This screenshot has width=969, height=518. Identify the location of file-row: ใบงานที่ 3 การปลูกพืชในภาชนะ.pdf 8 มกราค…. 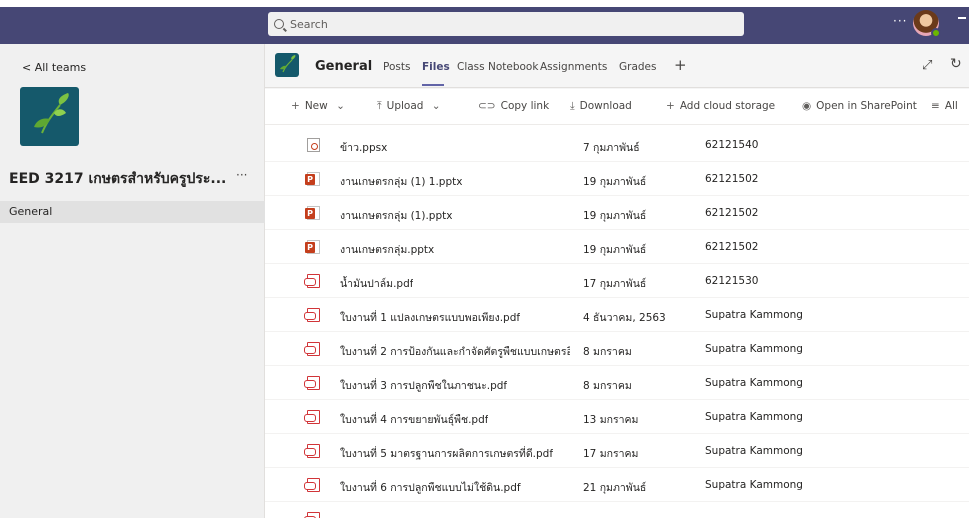
(617, 383).